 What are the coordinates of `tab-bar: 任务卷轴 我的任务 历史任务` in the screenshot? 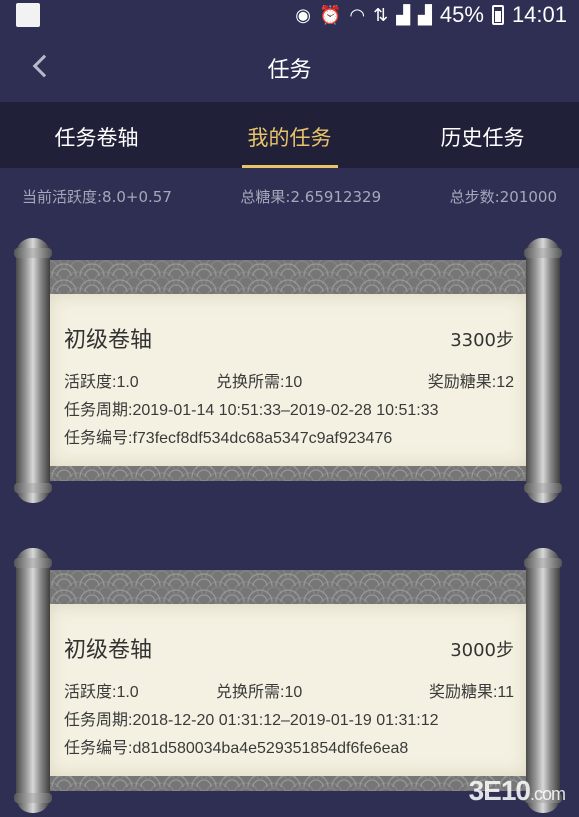 It's located at (289, 135).